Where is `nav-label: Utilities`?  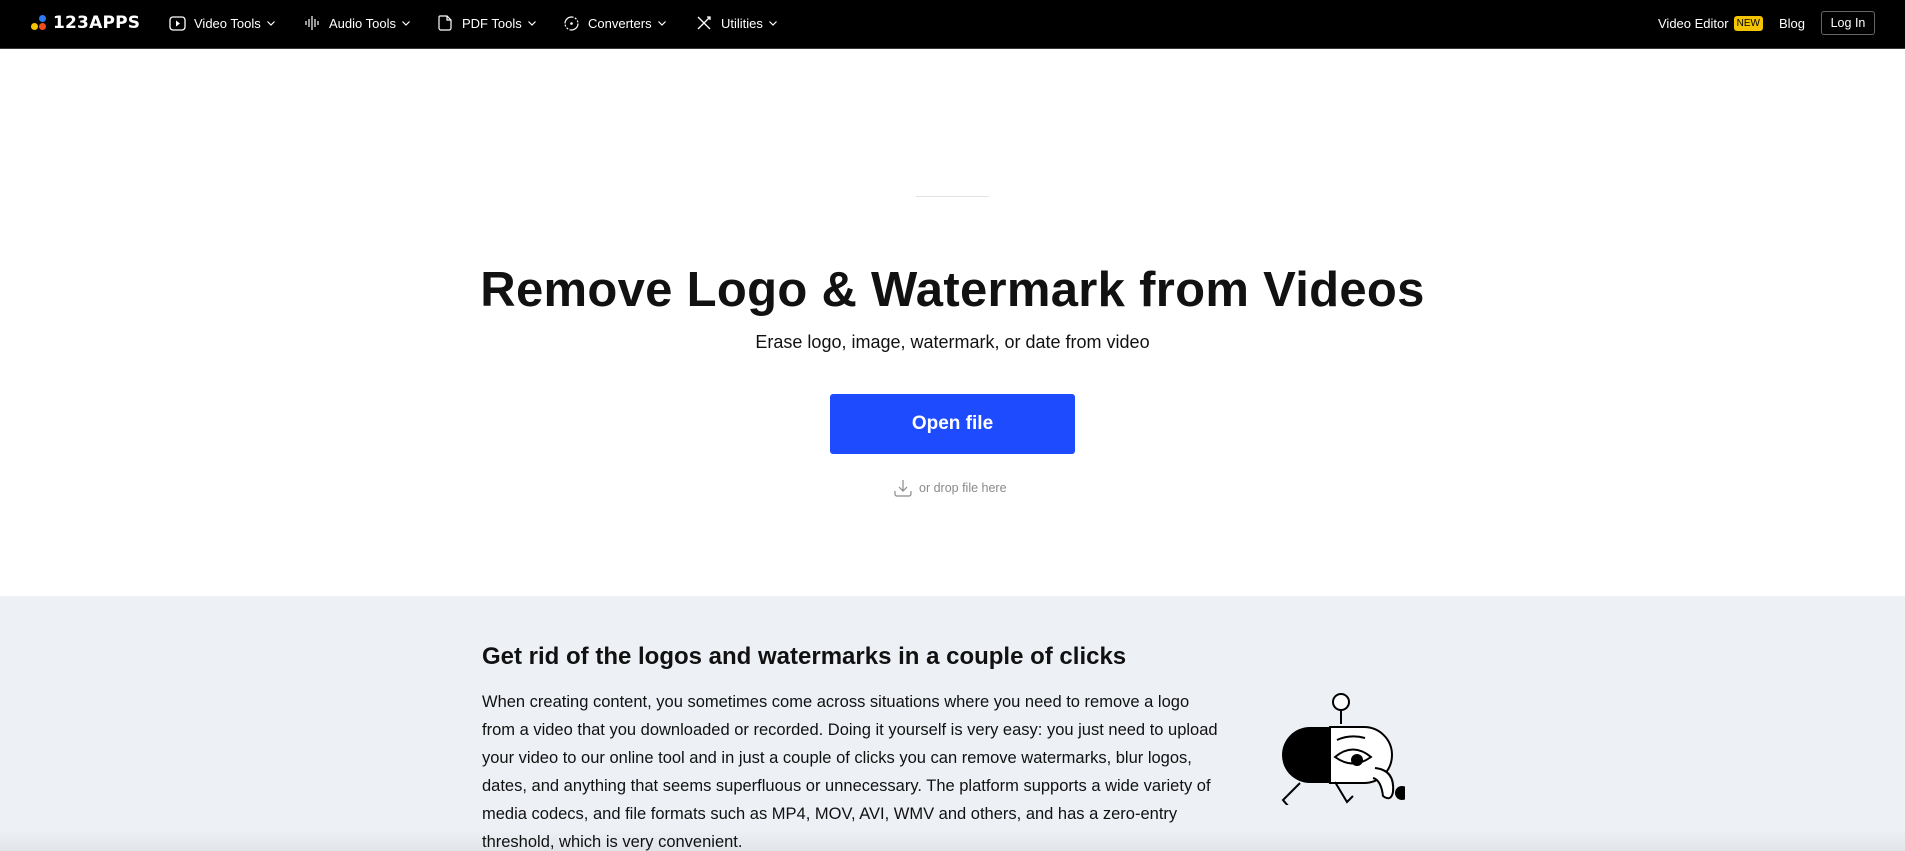
nav-label: Utilities is located at coordinates (742, 23).